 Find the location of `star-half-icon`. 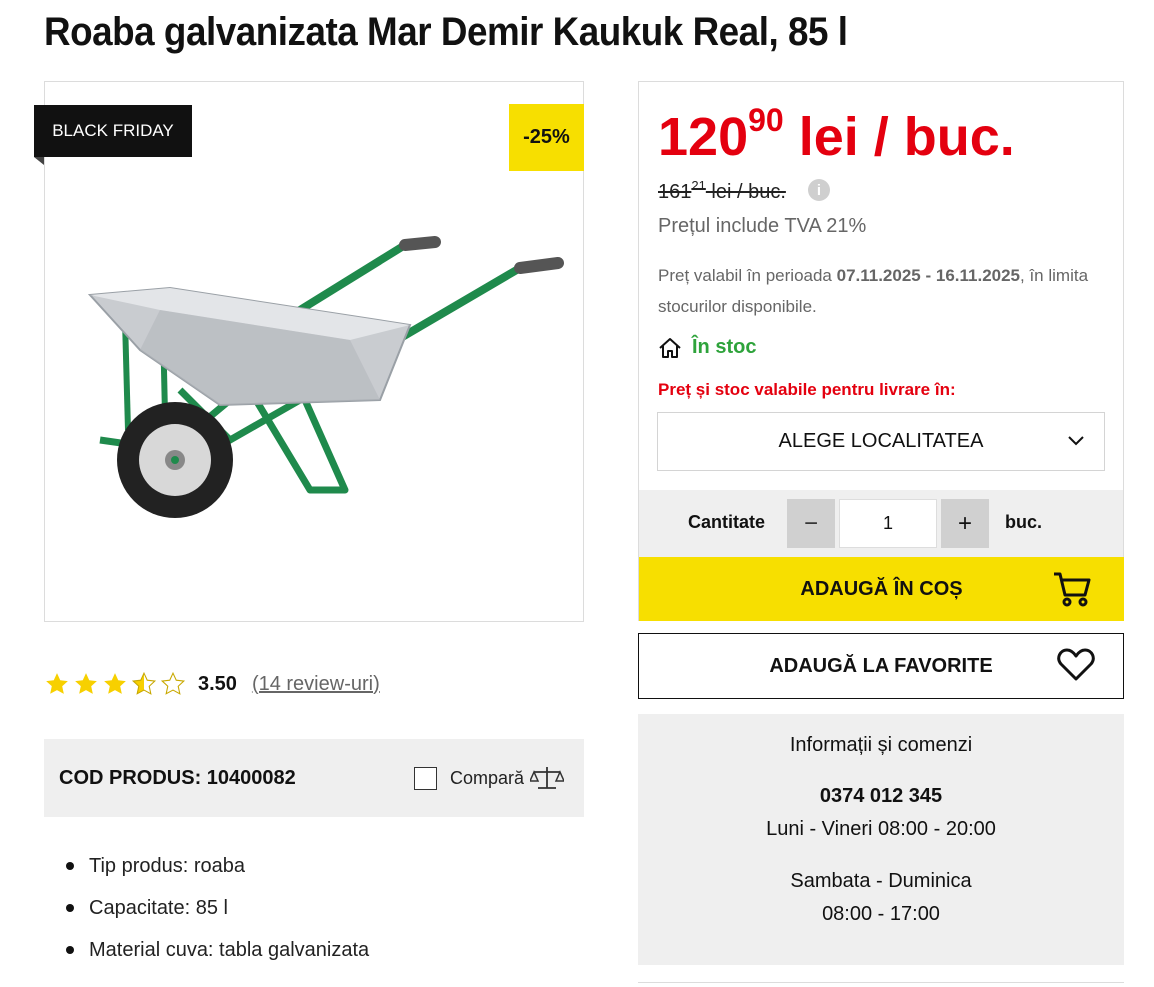

star-half-icon is located at coordinates (144, 683).